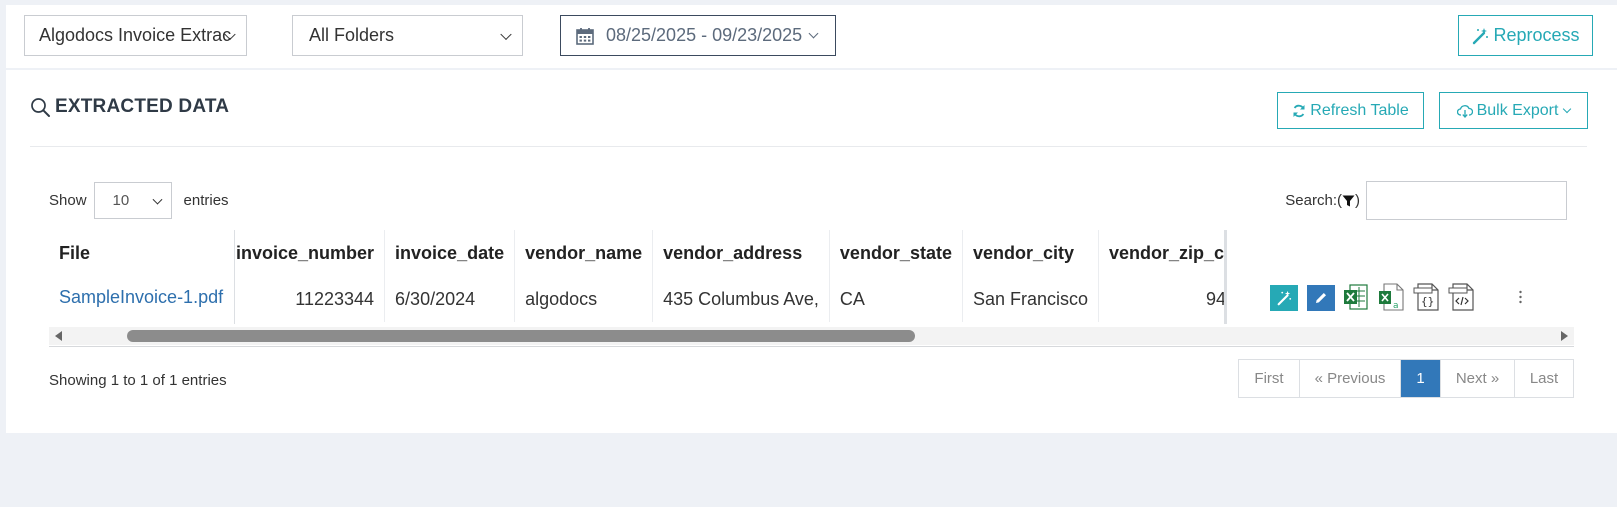 The image size is (1617, 507). What do you see at coordinates (741, 253) in the screenshot?
I see `column-header-vendor-address: vendor_address` at bounding box center [741, 253].